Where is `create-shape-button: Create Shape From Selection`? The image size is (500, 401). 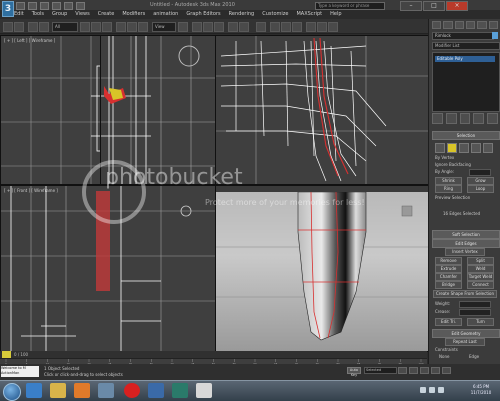 create-shape-button: Create Shape From Selection is located at coordinates (465, 294).